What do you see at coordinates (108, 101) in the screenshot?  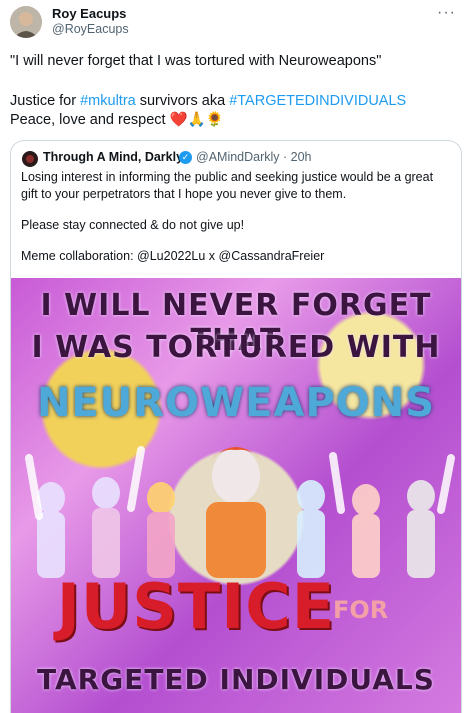 I see `hashtag-mkultra: #mkultra` at bounding box center [108, 101].